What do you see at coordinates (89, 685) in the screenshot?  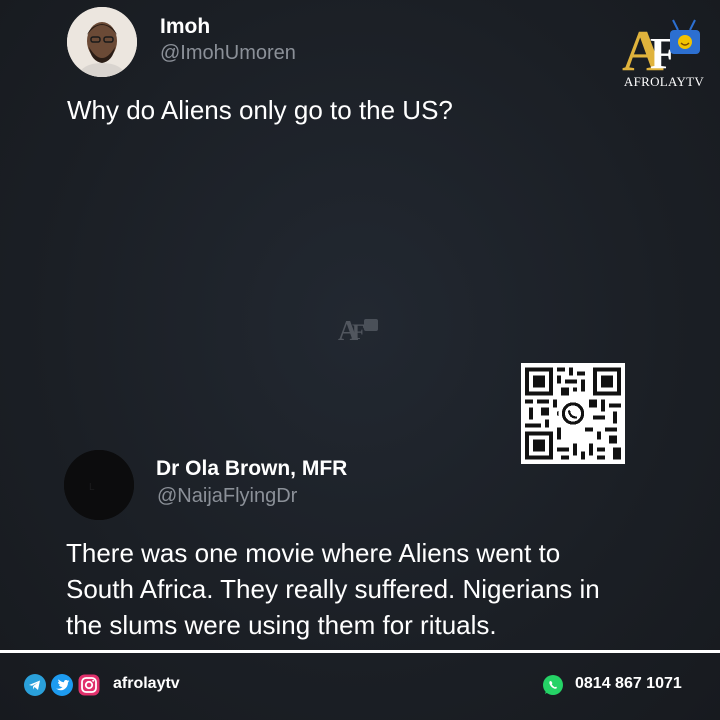 I see `instagram-icon` at bounding box center [89, 685].